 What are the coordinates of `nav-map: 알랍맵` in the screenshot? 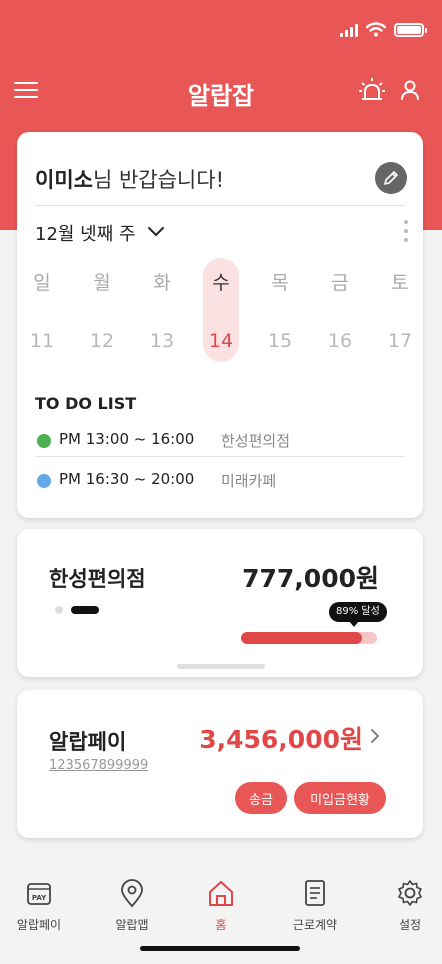 It's located at (132, 905).